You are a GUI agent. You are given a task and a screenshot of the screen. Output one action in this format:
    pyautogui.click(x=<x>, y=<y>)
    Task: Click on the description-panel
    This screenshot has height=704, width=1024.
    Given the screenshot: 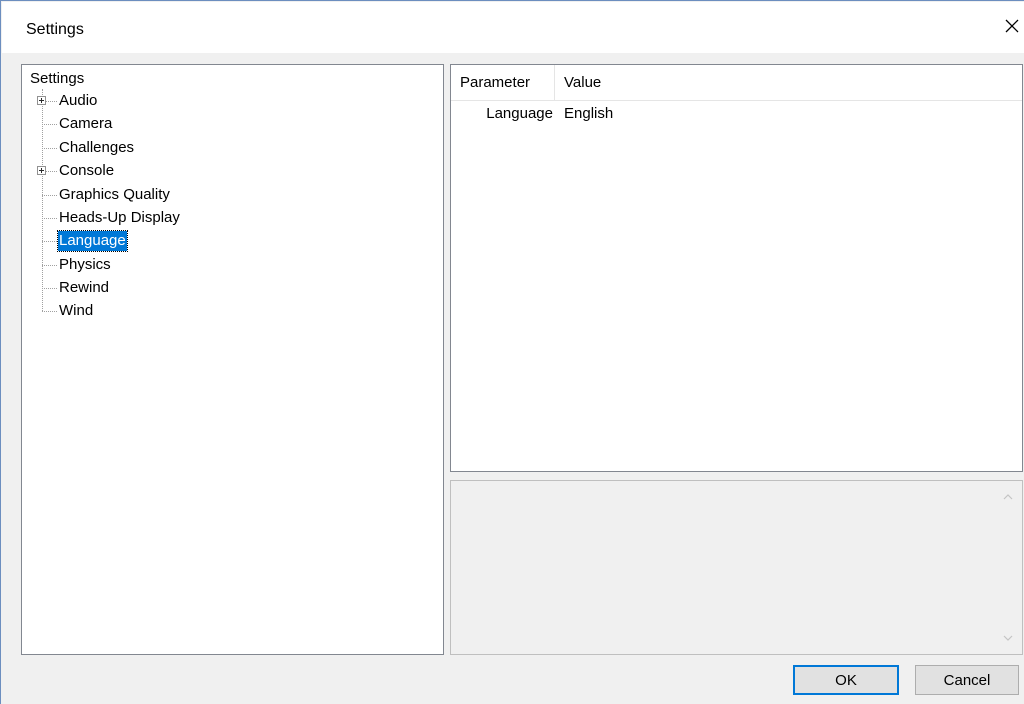 What is the action you would take?
    pyautogui.click(x=736, y=567)
    